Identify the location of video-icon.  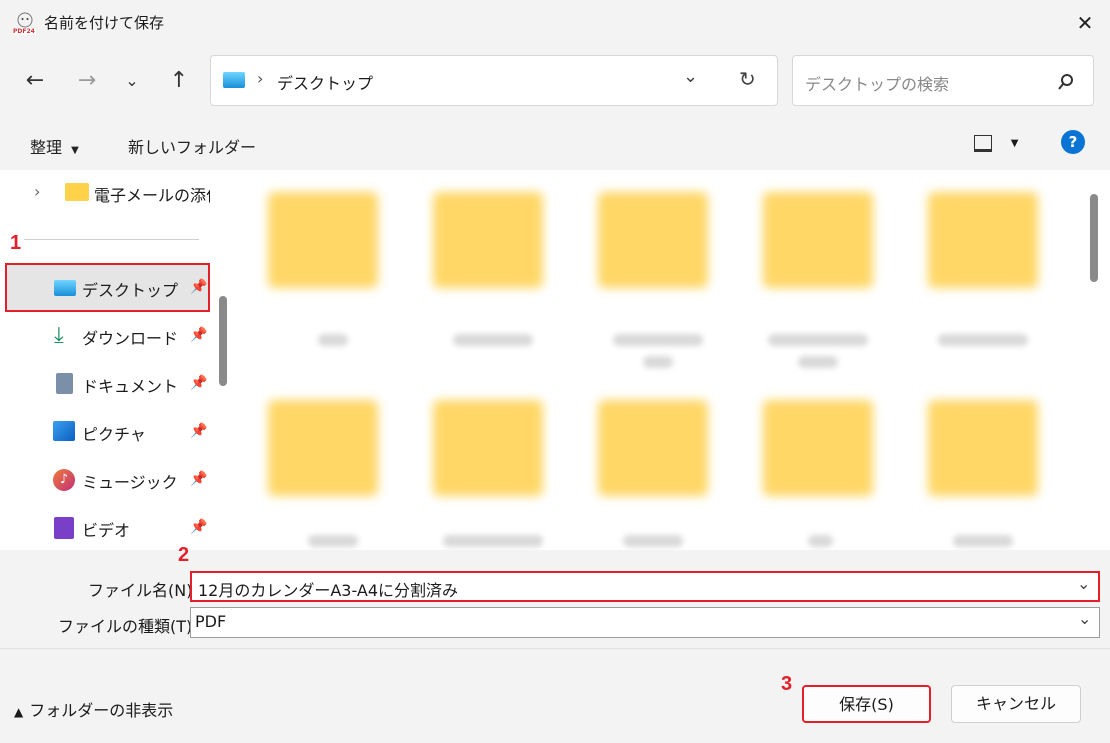
(64, 528).